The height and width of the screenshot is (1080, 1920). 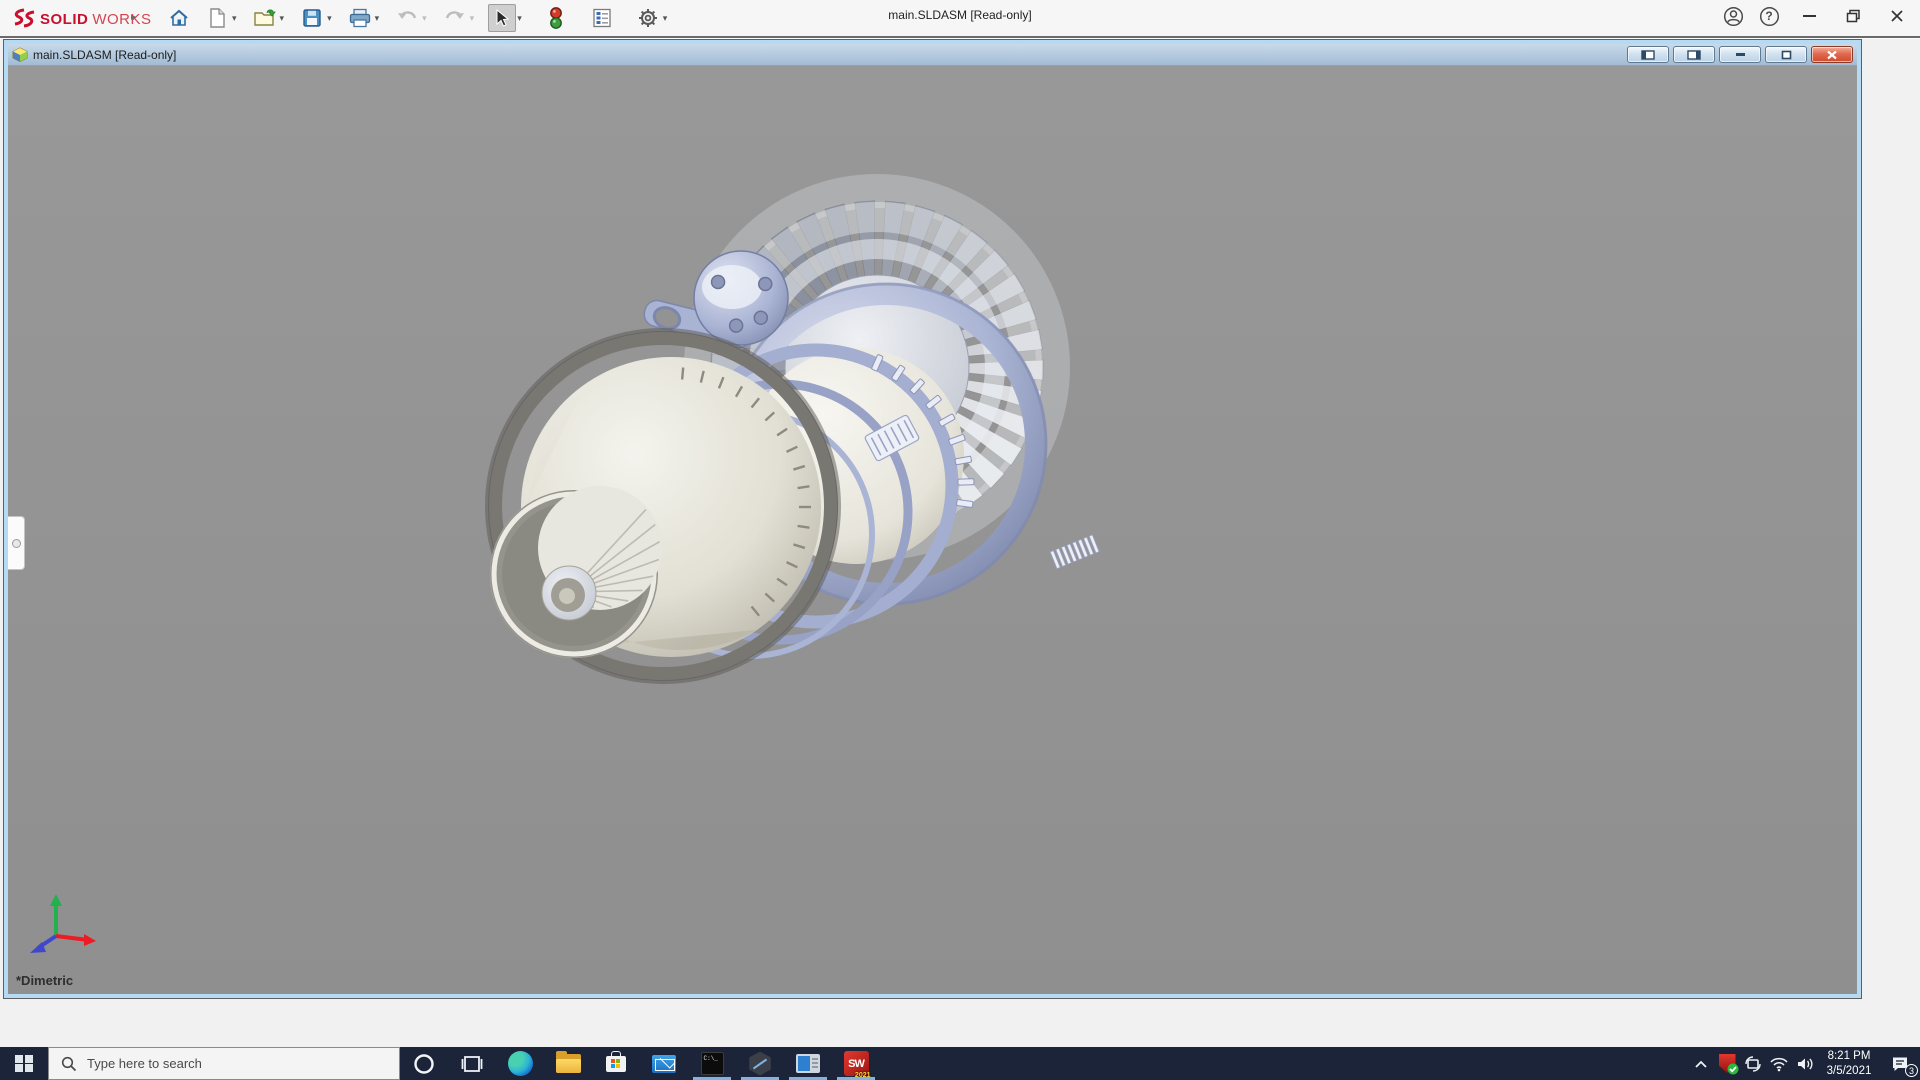 What do you see at coordinates (407, 15) in the screenshot?
I see `undo-icon` at bounding box center [407, 15].